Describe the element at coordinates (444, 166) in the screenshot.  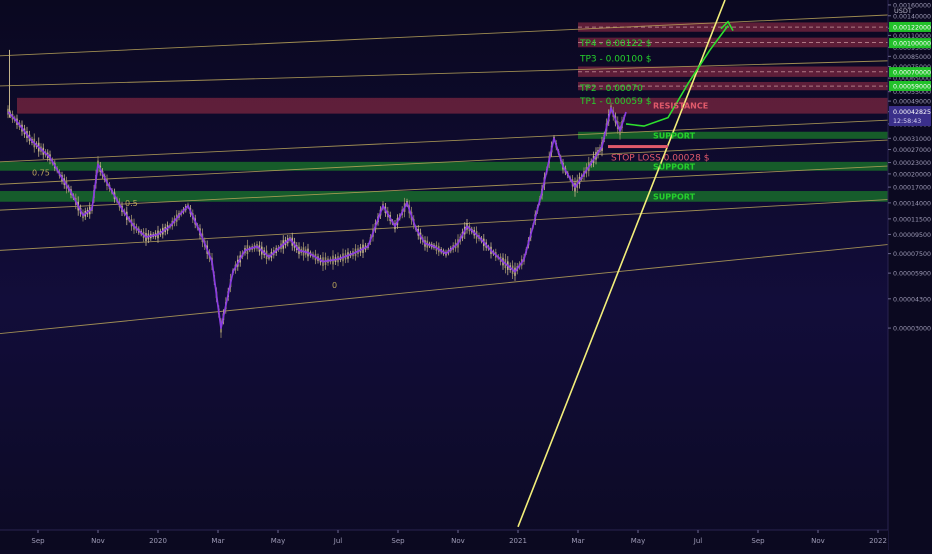
I see `support-zone` at that location.